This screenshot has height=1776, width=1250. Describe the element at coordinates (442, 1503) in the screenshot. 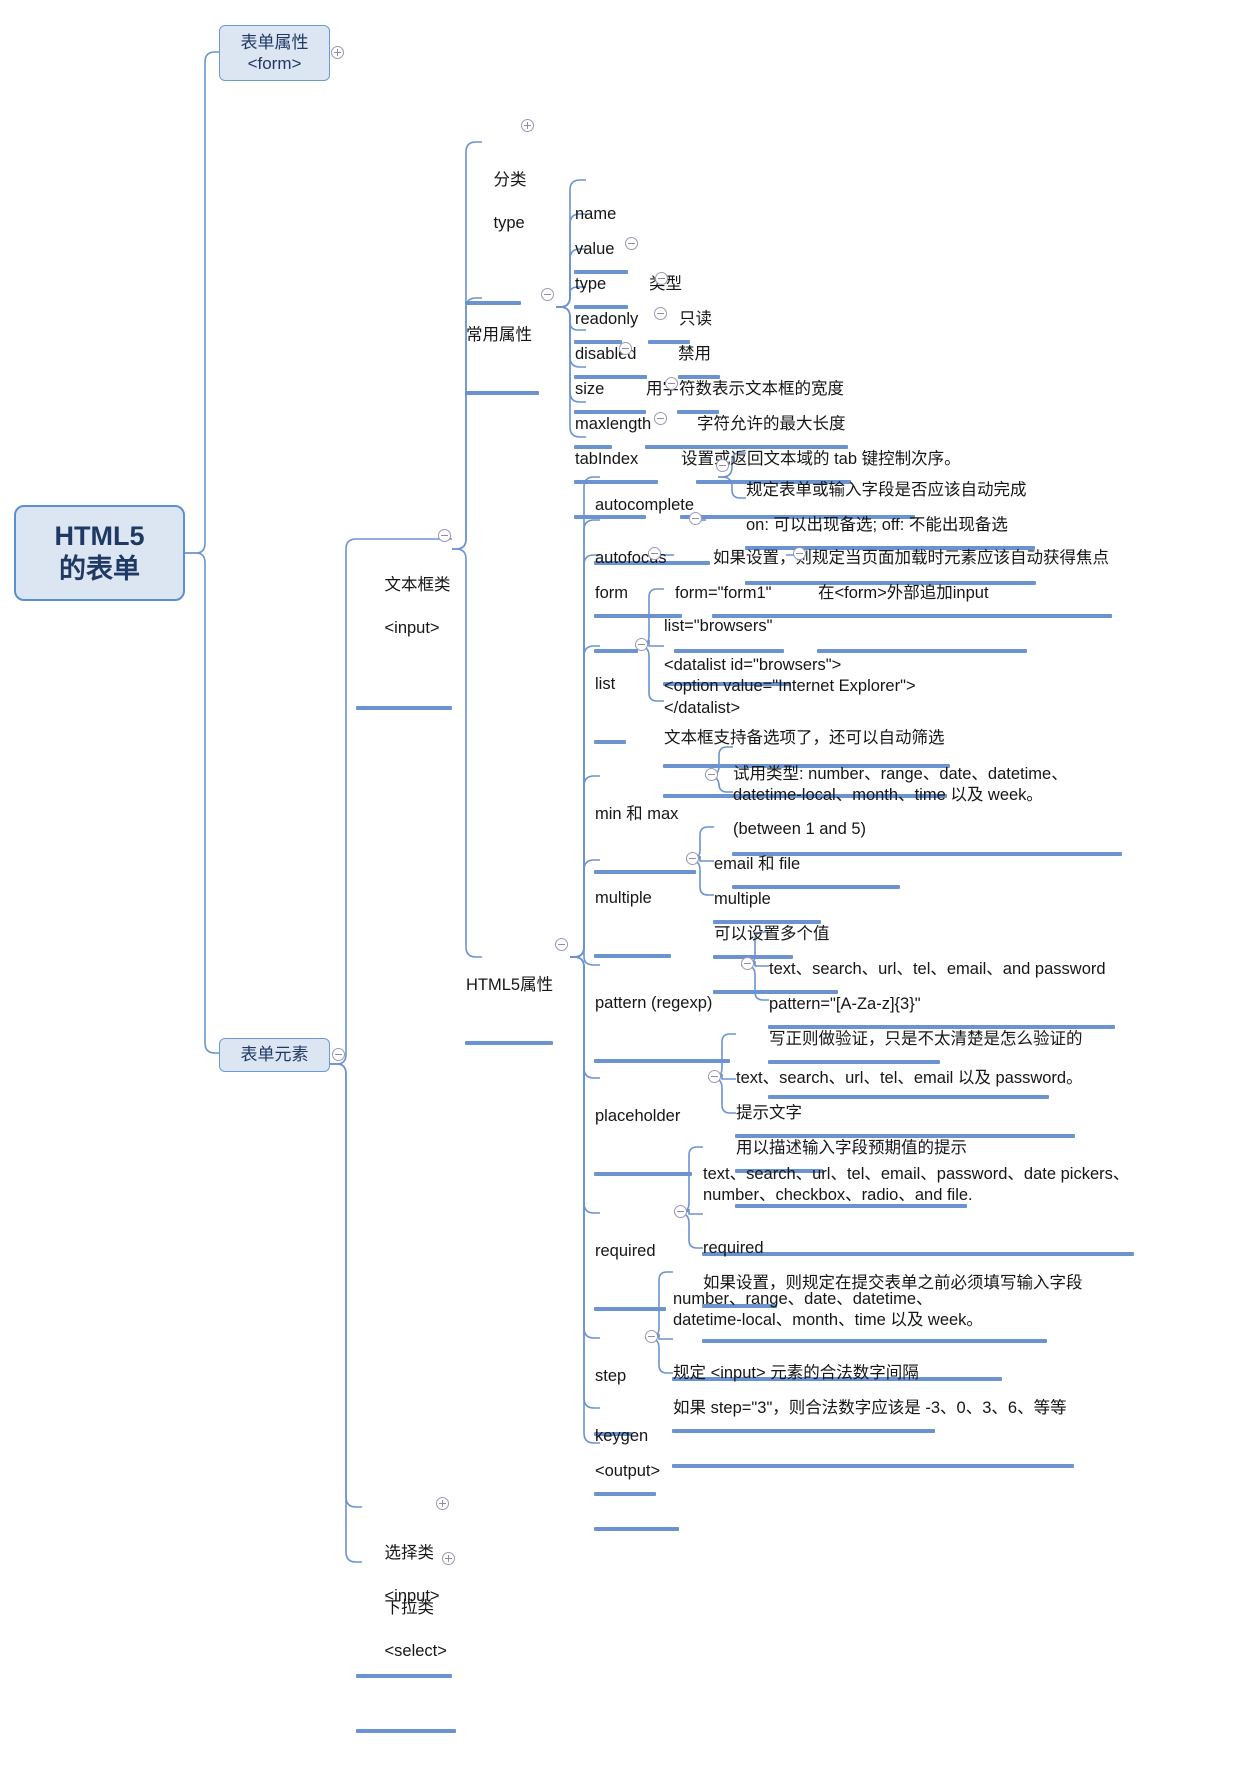

I see `plus-circle-icon-select-class` at that location.